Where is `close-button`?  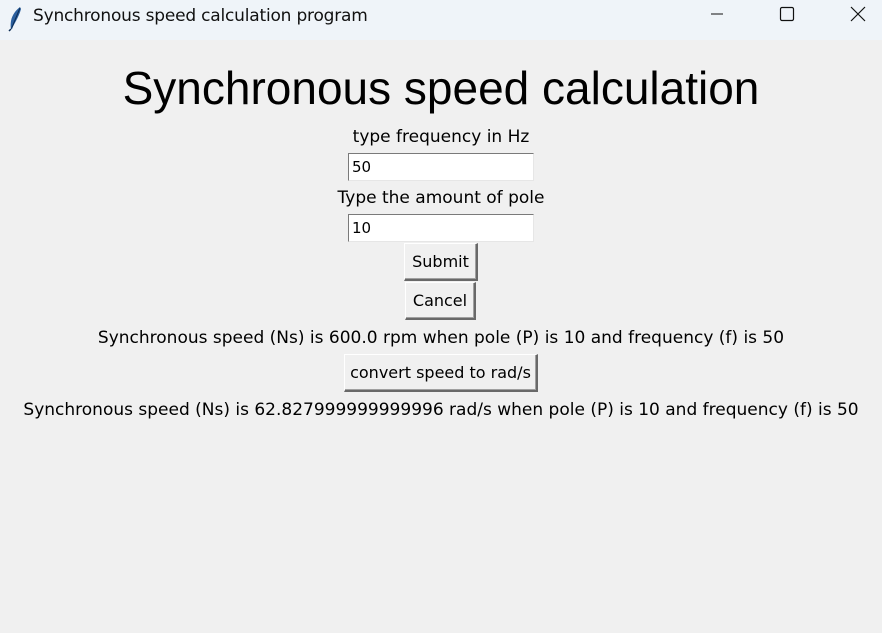 close-button is located at coordinates (858, 16).